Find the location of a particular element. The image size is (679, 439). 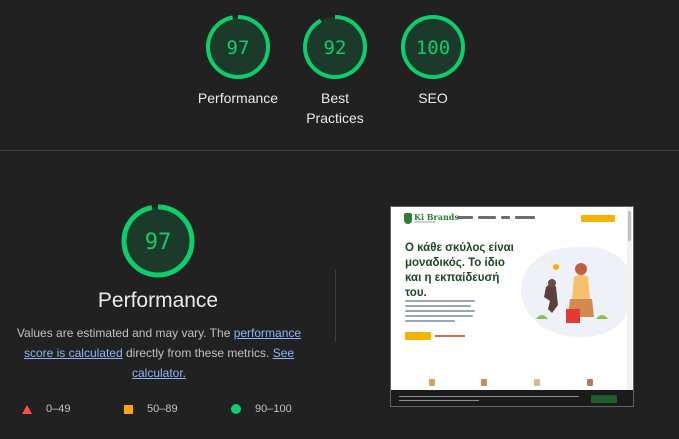

section-divider is located at coordinates (339, 150).